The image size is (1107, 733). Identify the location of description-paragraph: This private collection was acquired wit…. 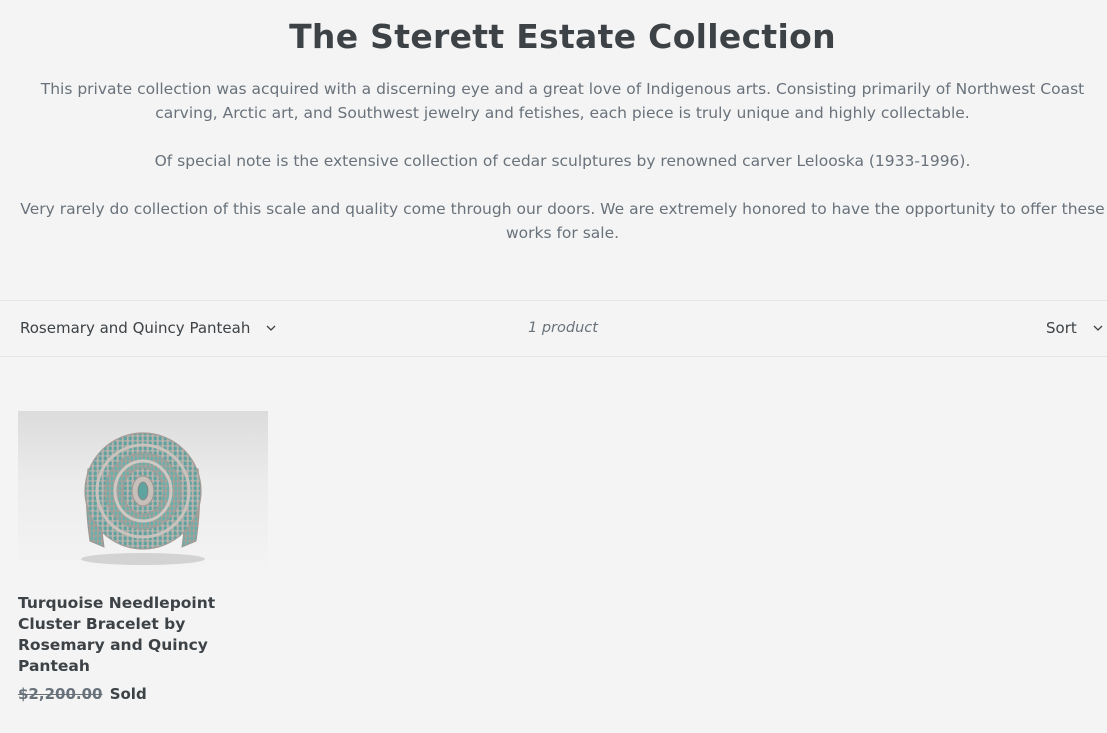
(562, 101).